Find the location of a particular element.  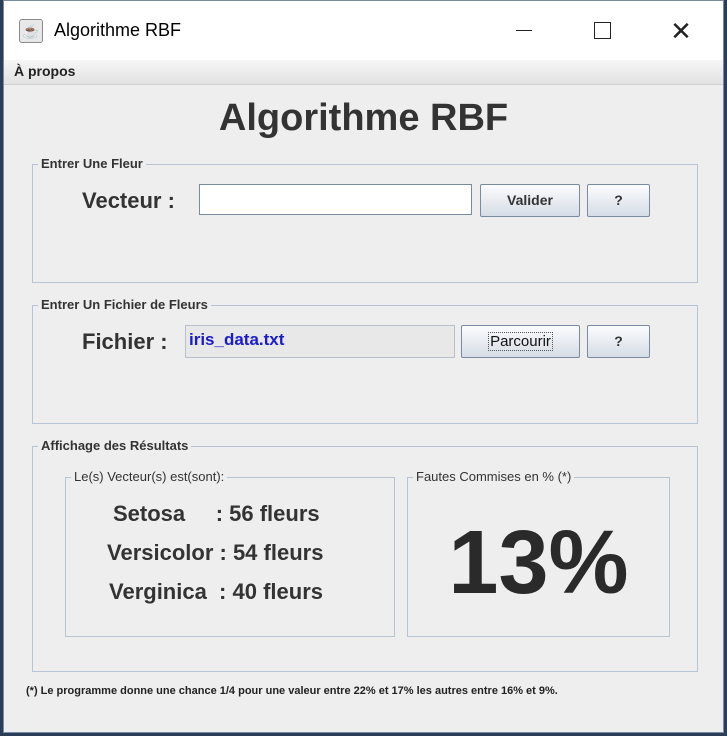

java-cup-icon: ☕ is located at coordinates (31, 31).